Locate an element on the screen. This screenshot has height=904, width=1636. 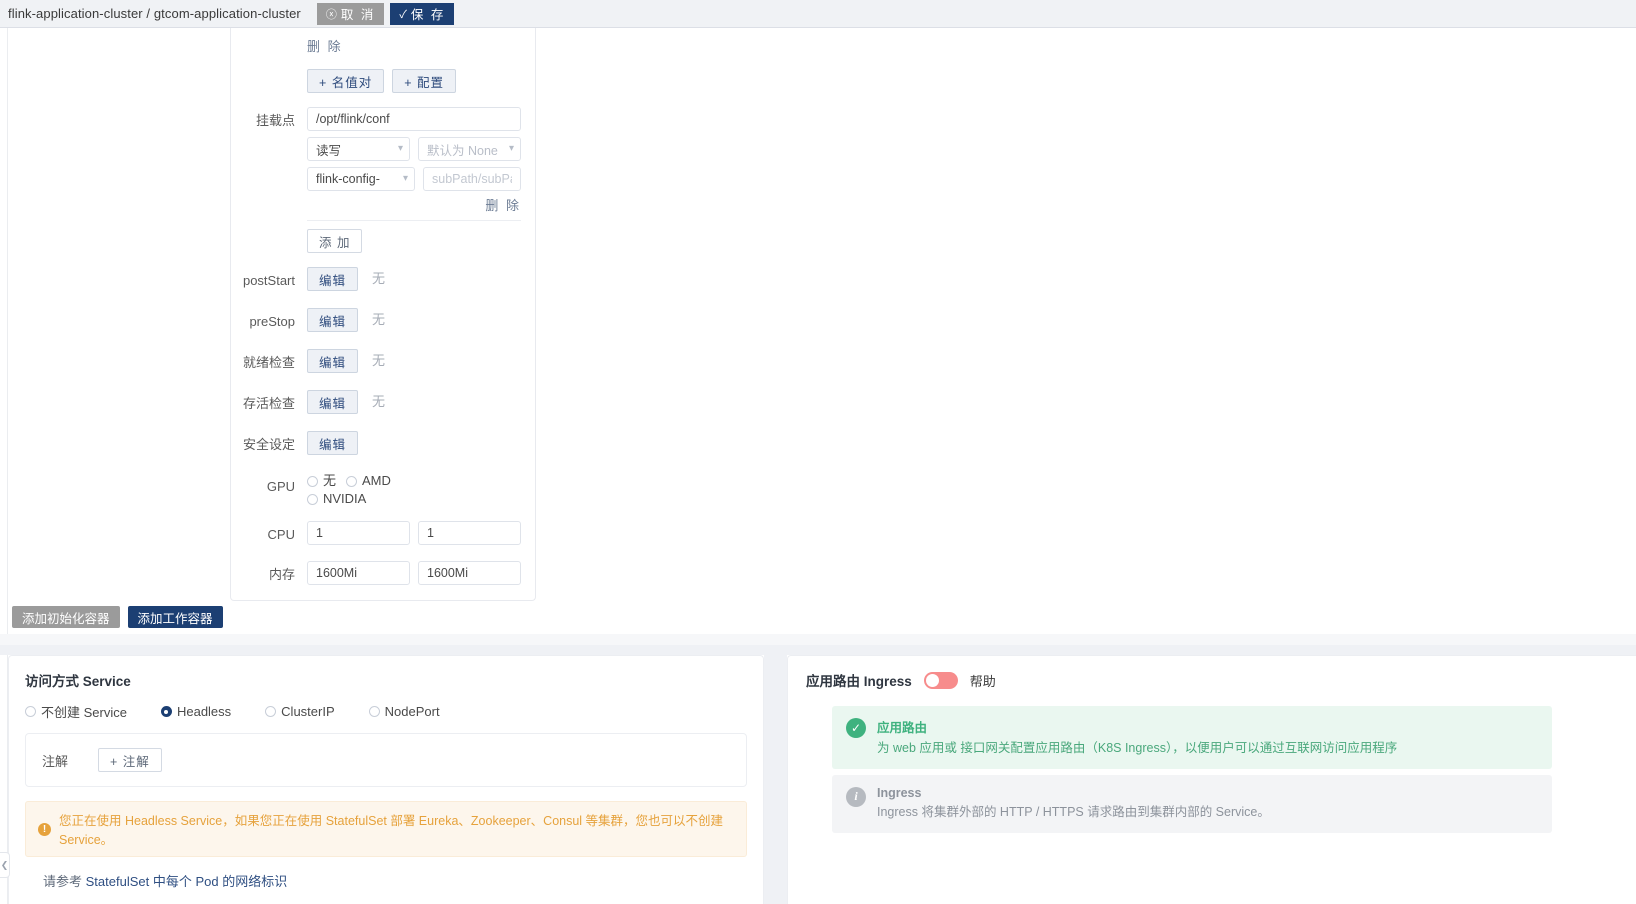
subpath-input is located at coordinates (472, 179).